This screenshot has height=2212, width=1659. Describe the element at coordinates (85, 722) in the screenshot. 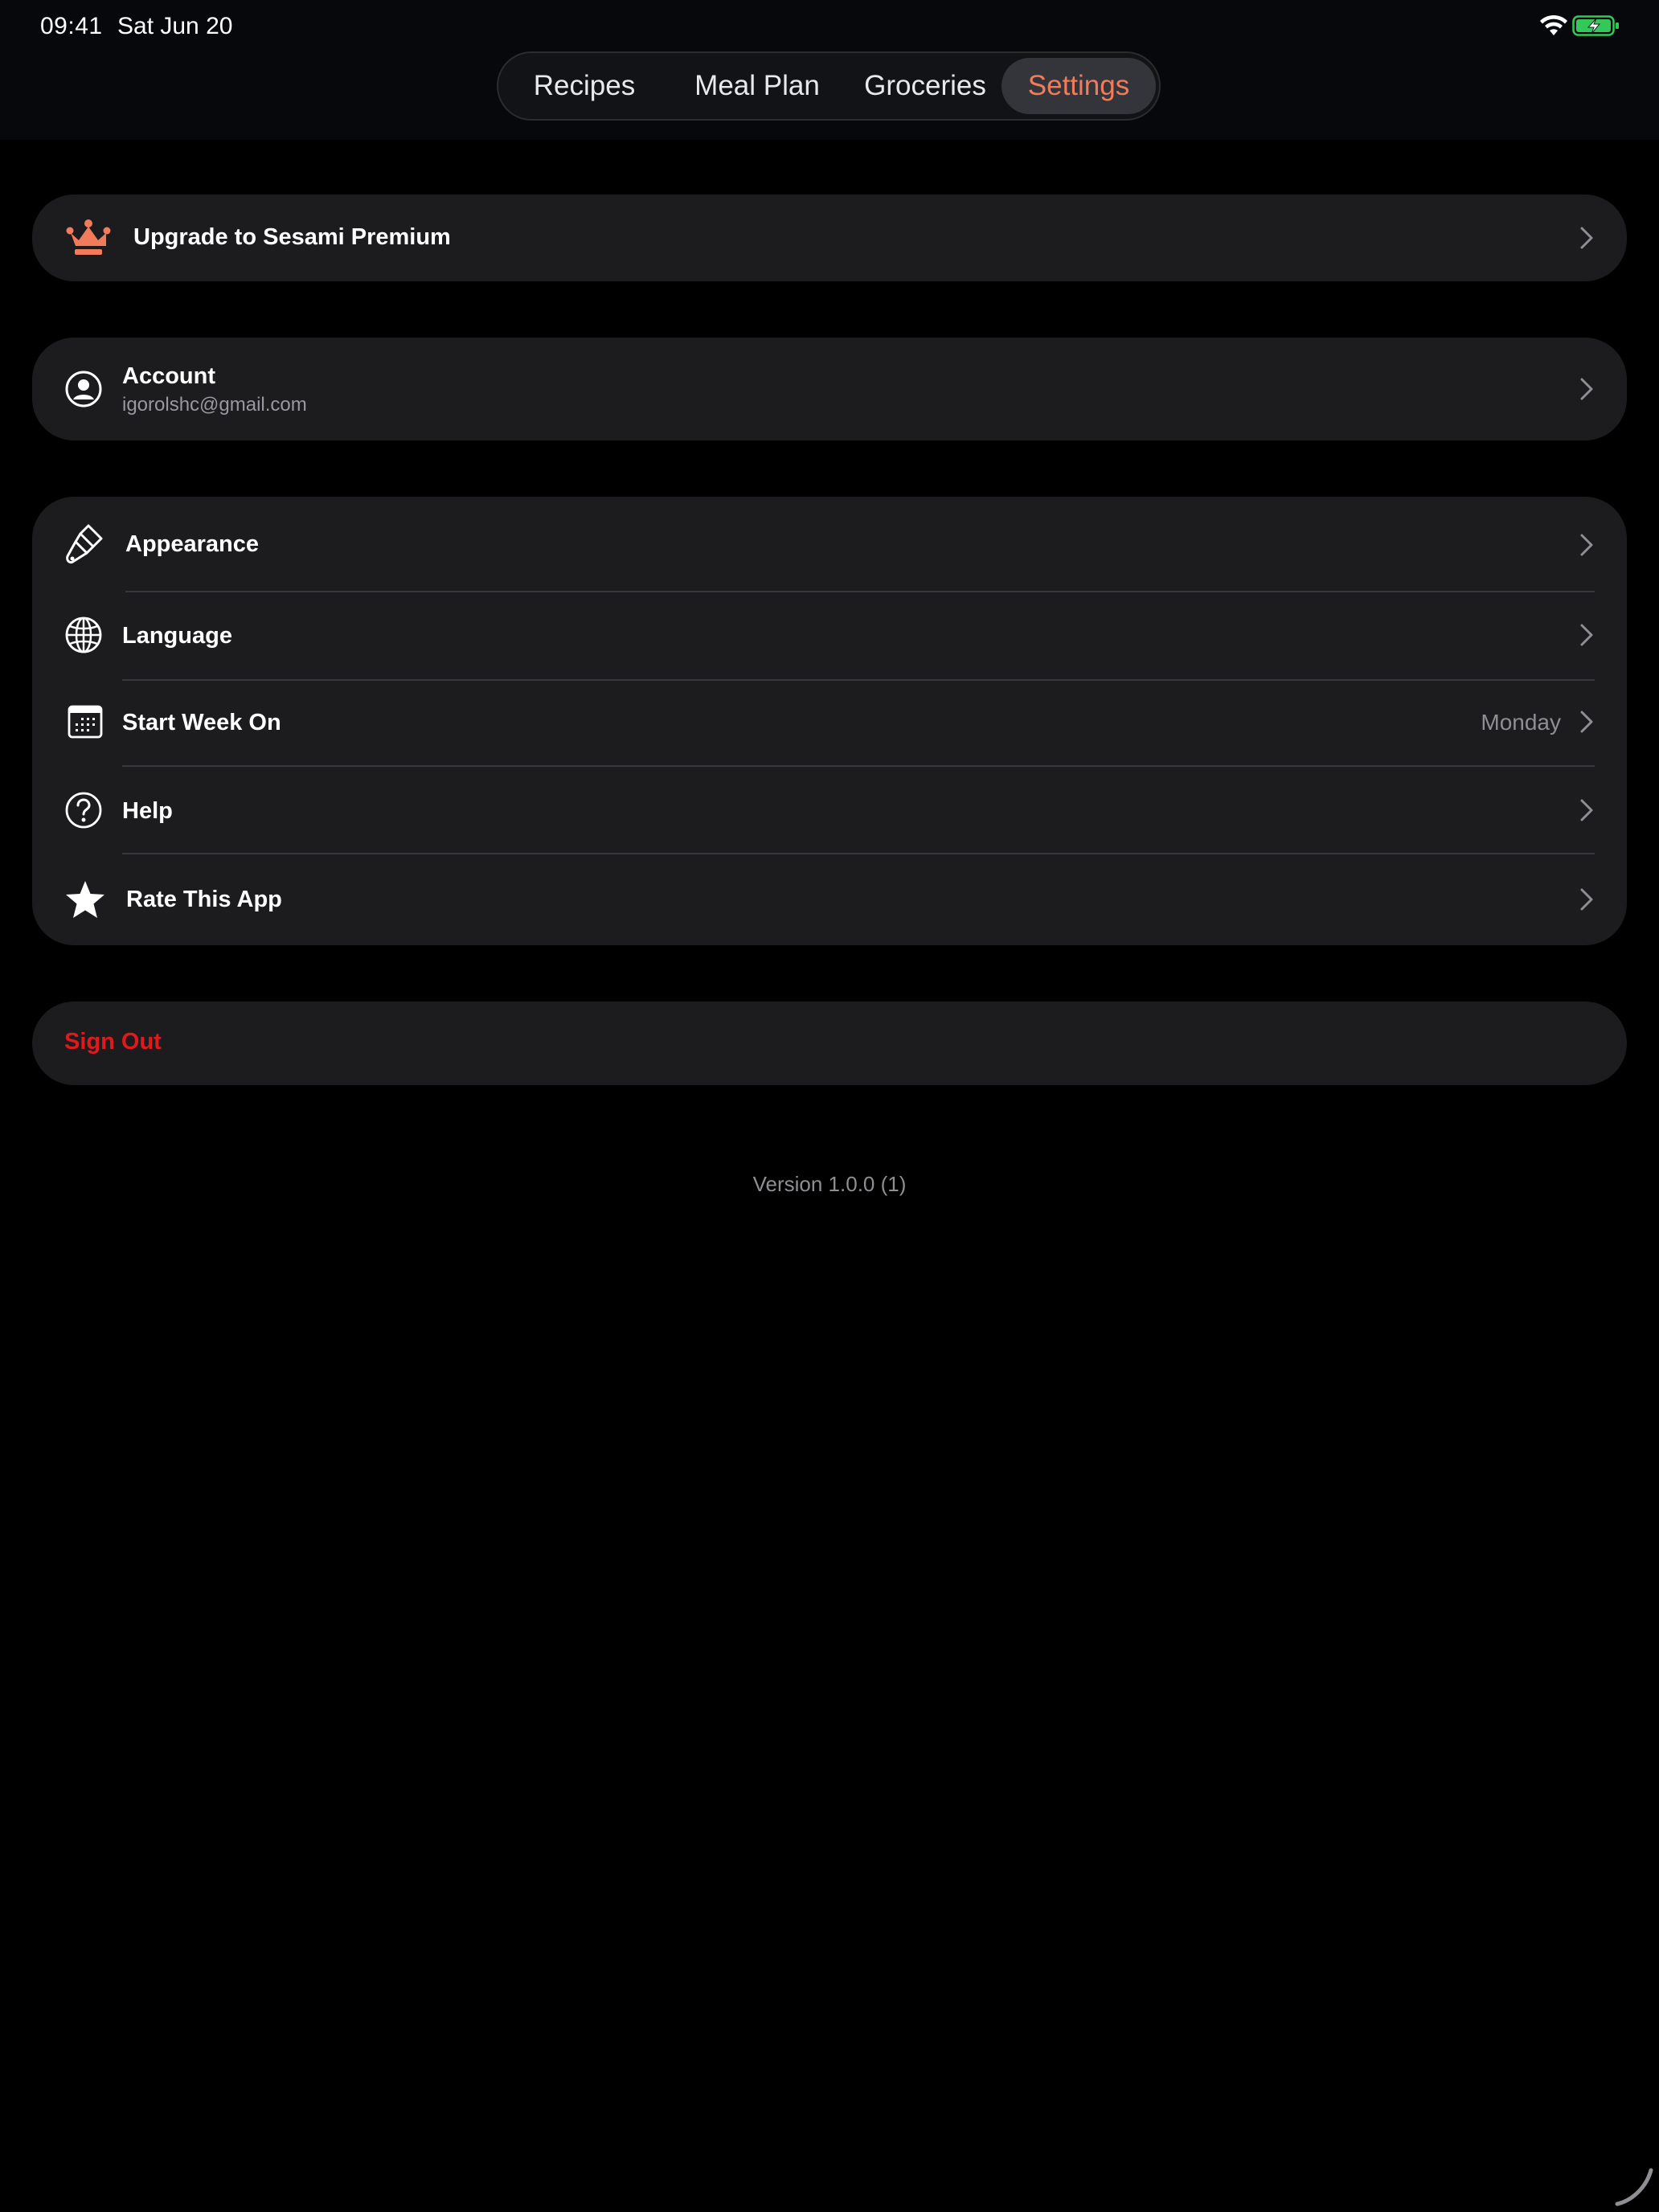

I see `calendar-icon` at that location.